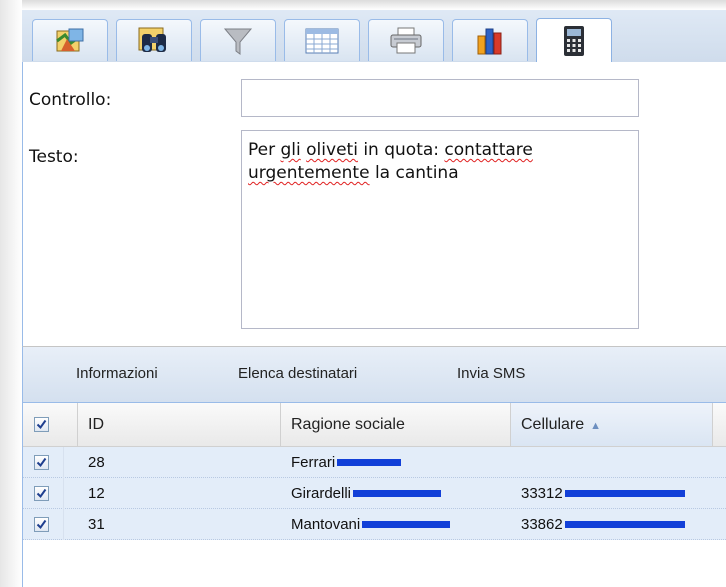 The image size is (726, 587). I want to click on cell-phone: 33312, so click(603, 493).